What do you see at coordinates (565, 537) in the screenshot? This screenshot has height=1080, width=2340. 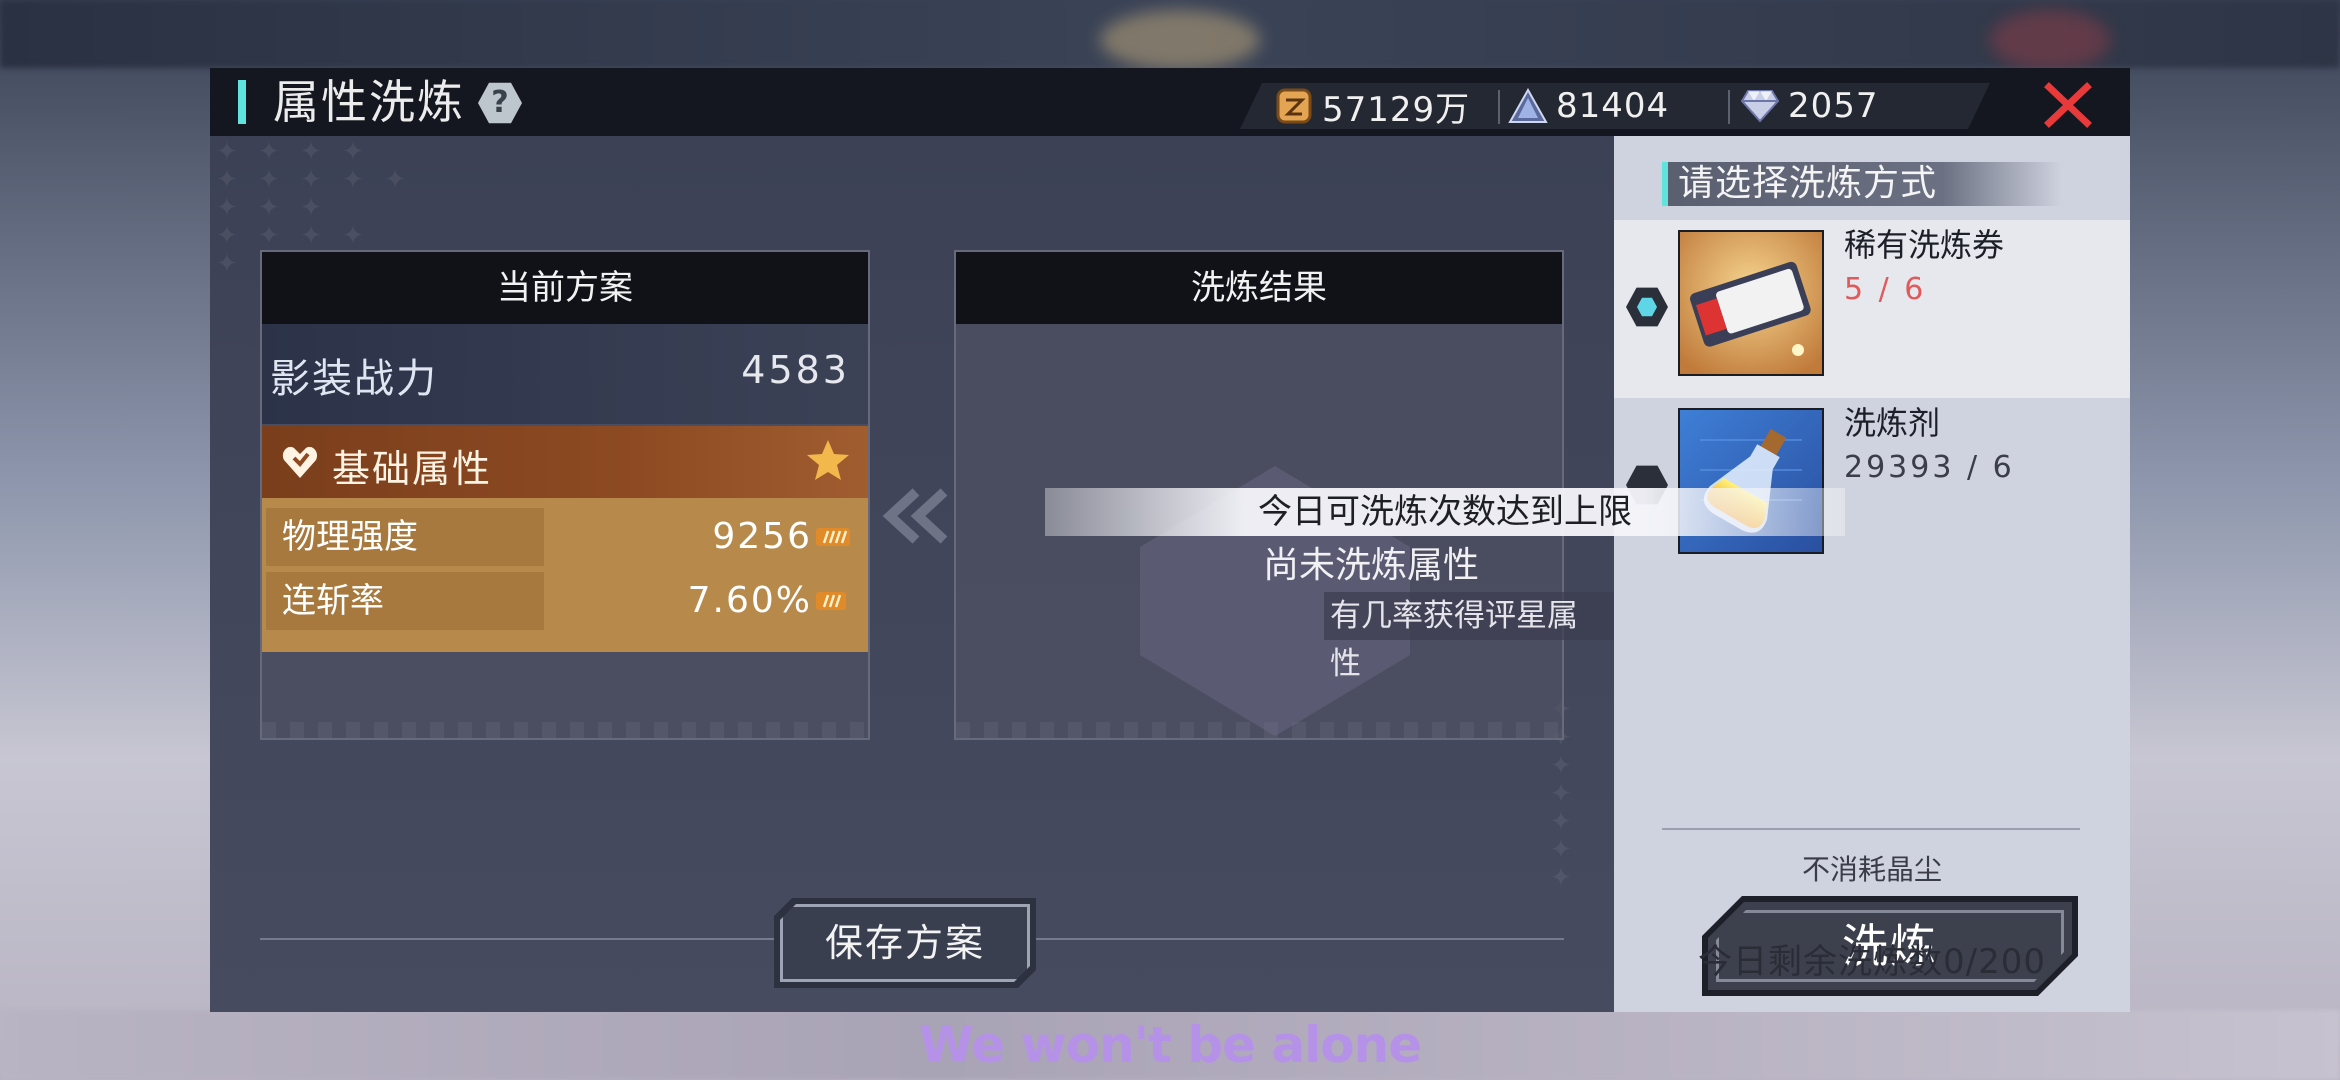 I see `attribute-row: 物理强度 9256` at bounding box center [565, 537].